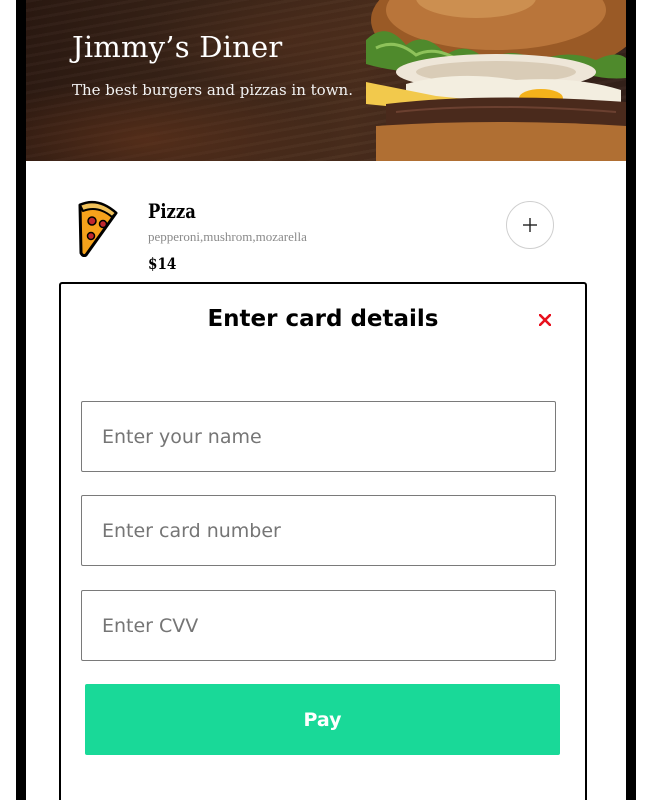 The image size is (650, 800). Describe the element at coordinates (318, 625) in the screenshot. I see `cvv-input` at that location.